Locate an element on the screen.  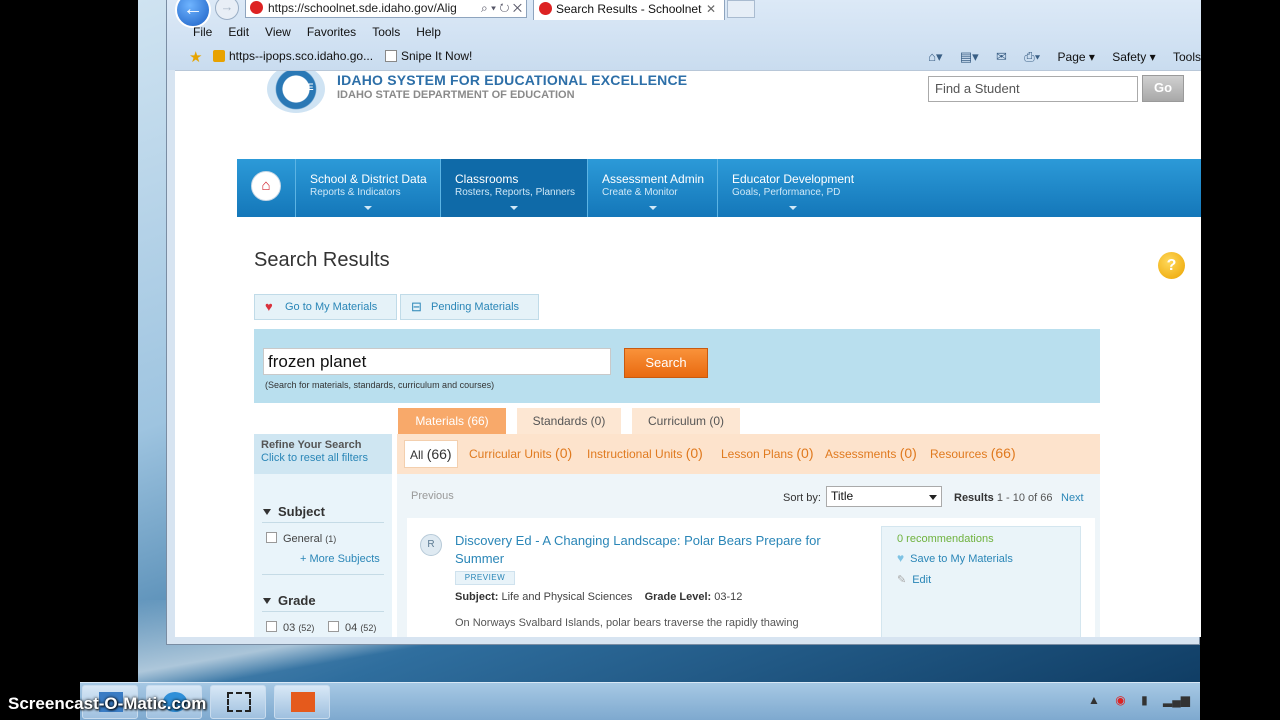
sort-select: Title is located at coordinates (884, 496).